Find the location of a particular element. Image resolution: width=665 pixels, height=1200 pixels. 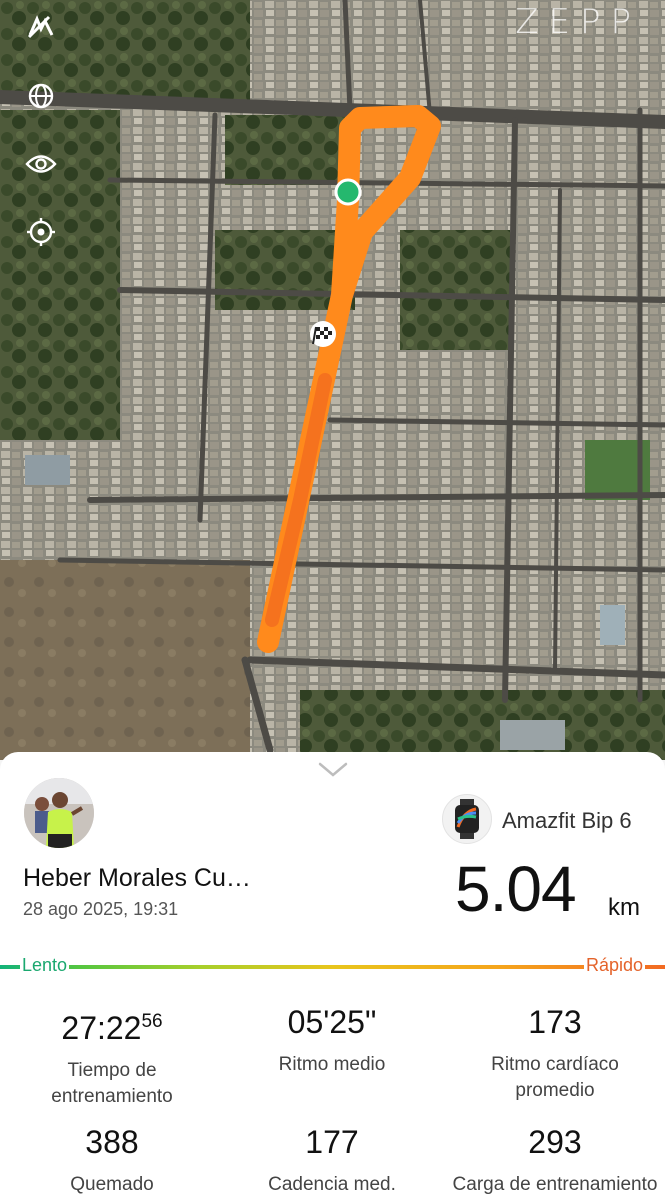

stat-value: 293 is located at coordinates (555, 1142).